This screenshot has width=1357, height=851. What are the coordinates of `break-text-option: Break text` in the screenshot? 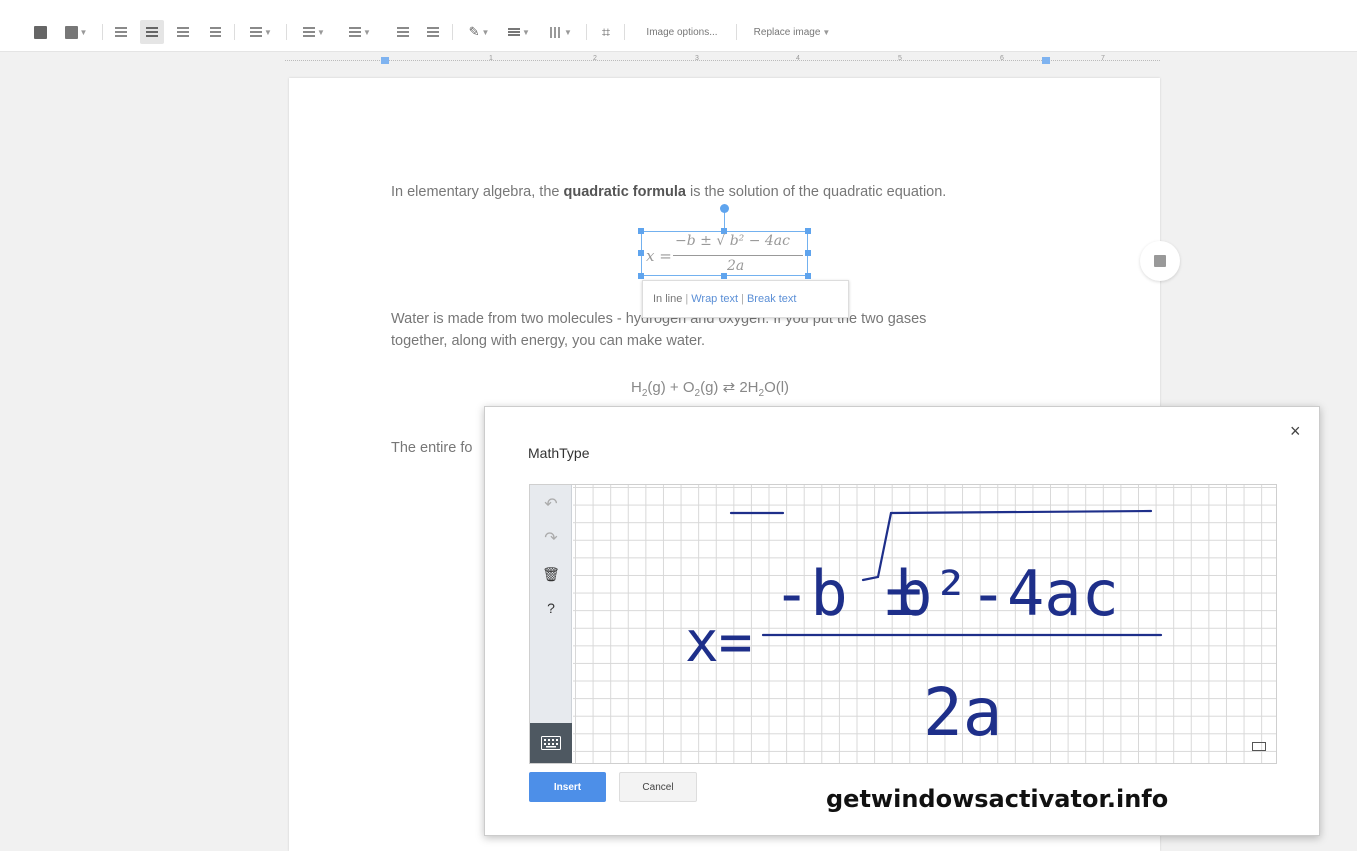 It's located at (772, 299).